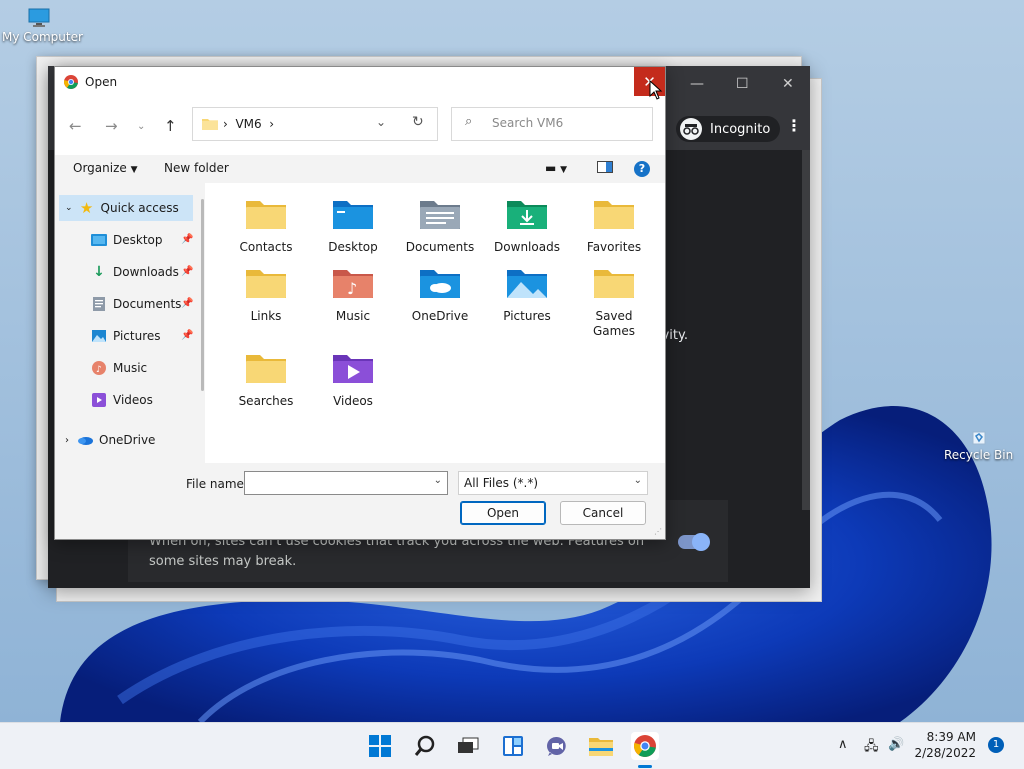 The image size is (1024, 769). What do you see at coordinates (658, 531) in the screenshot?
I see `resize-grip-icon: ⋰` at bounding box center [658, 531].